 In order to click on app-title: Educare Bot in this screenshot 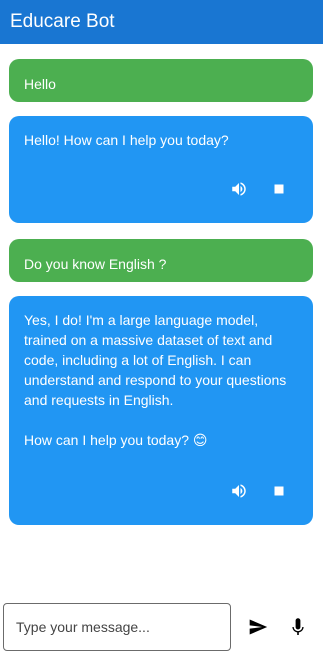, I will do `click(62, 21)`.